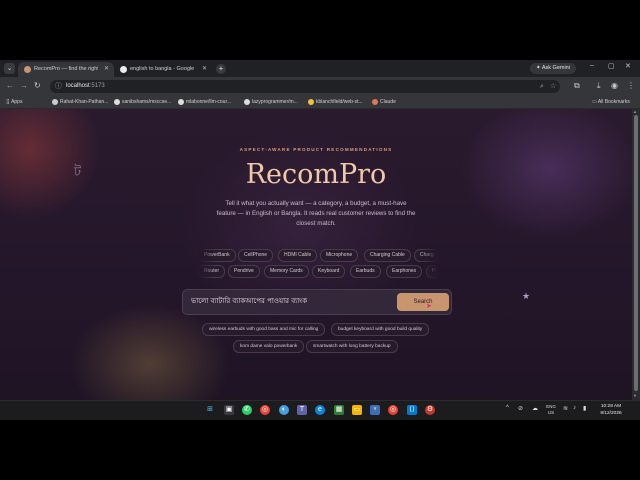 The height and width of the screenshot is (480, 640). What do you see at coordinates (24, 85) in the screenshot?
I see `forward-icon: →` at bounding box center [24, 85].